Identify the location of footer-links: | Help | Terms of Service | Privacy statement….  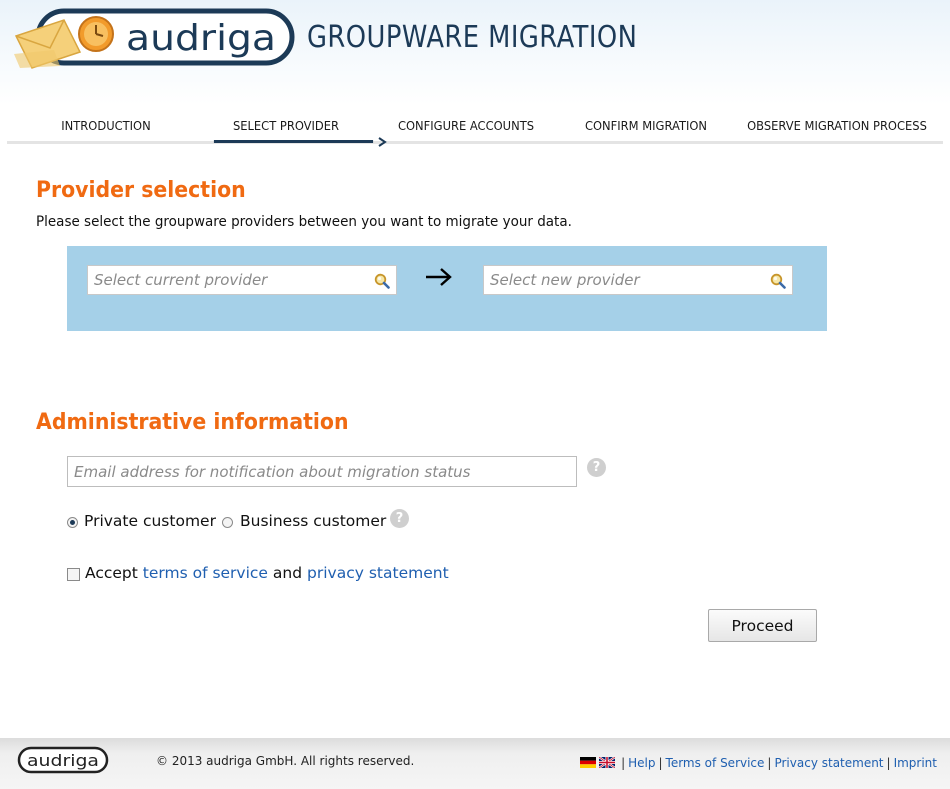
(758, 763).